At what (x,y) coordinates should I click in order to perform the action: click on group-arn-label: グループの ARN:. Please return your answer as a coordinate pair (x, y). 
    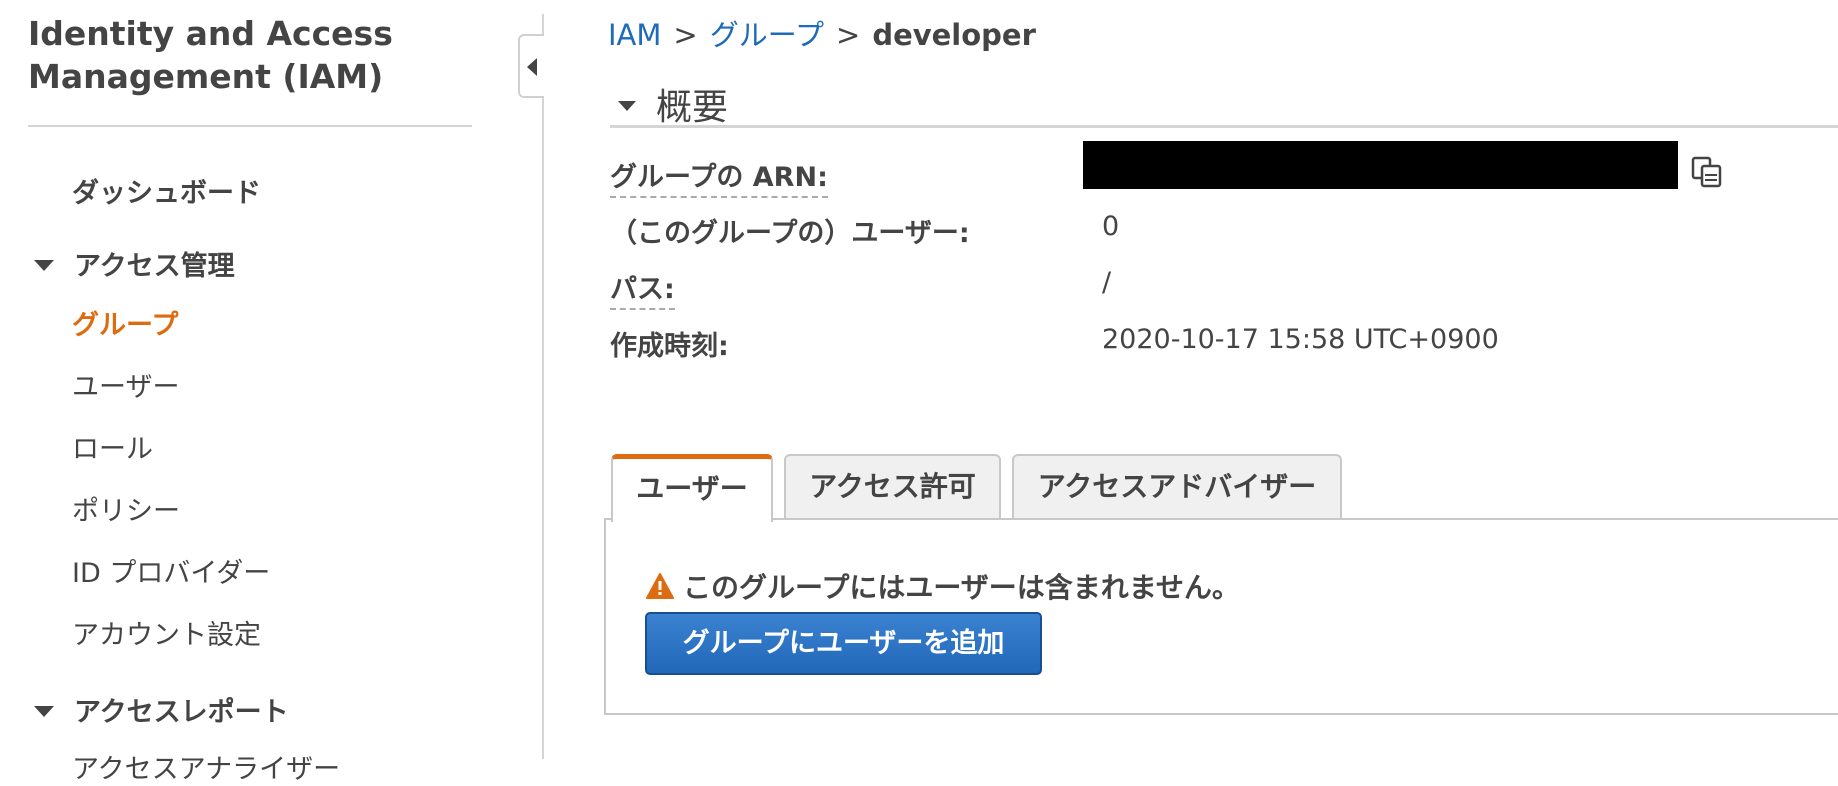
    Looking at the image, I should click on (719, 176).